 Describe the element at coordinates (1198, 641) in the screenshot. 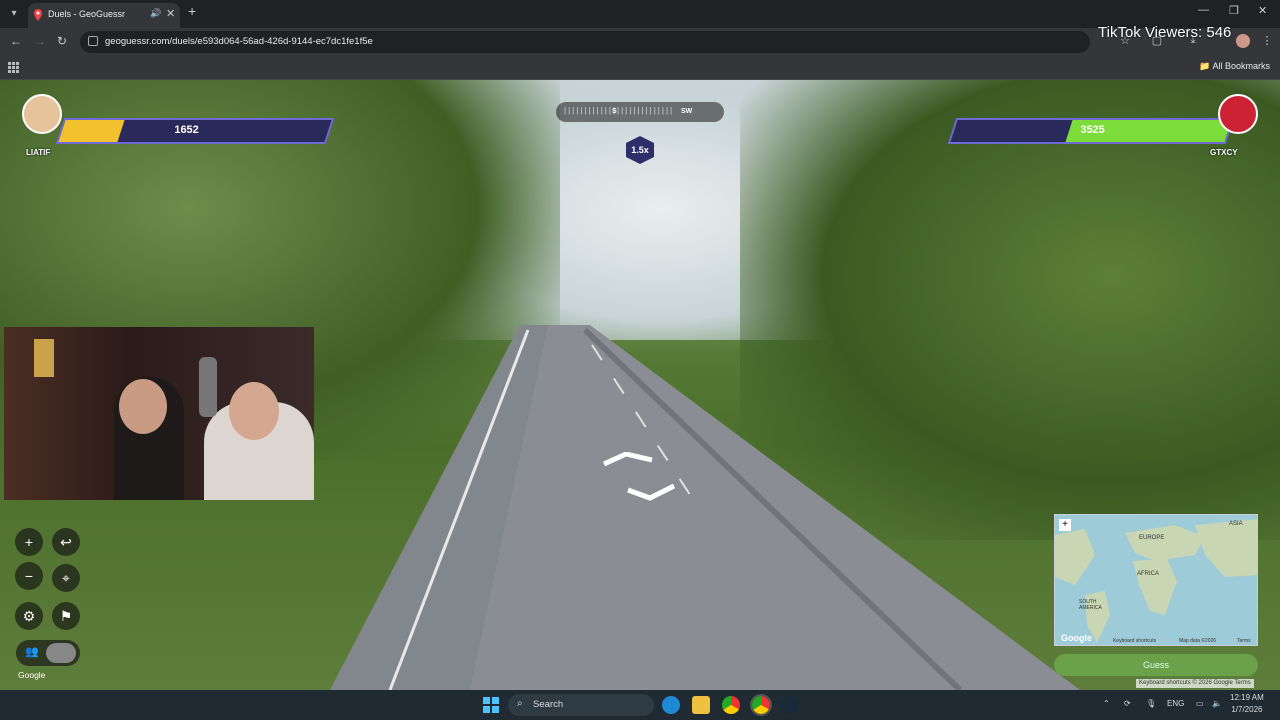

I see `minimap-map-data: Map data ©2026` at that location.